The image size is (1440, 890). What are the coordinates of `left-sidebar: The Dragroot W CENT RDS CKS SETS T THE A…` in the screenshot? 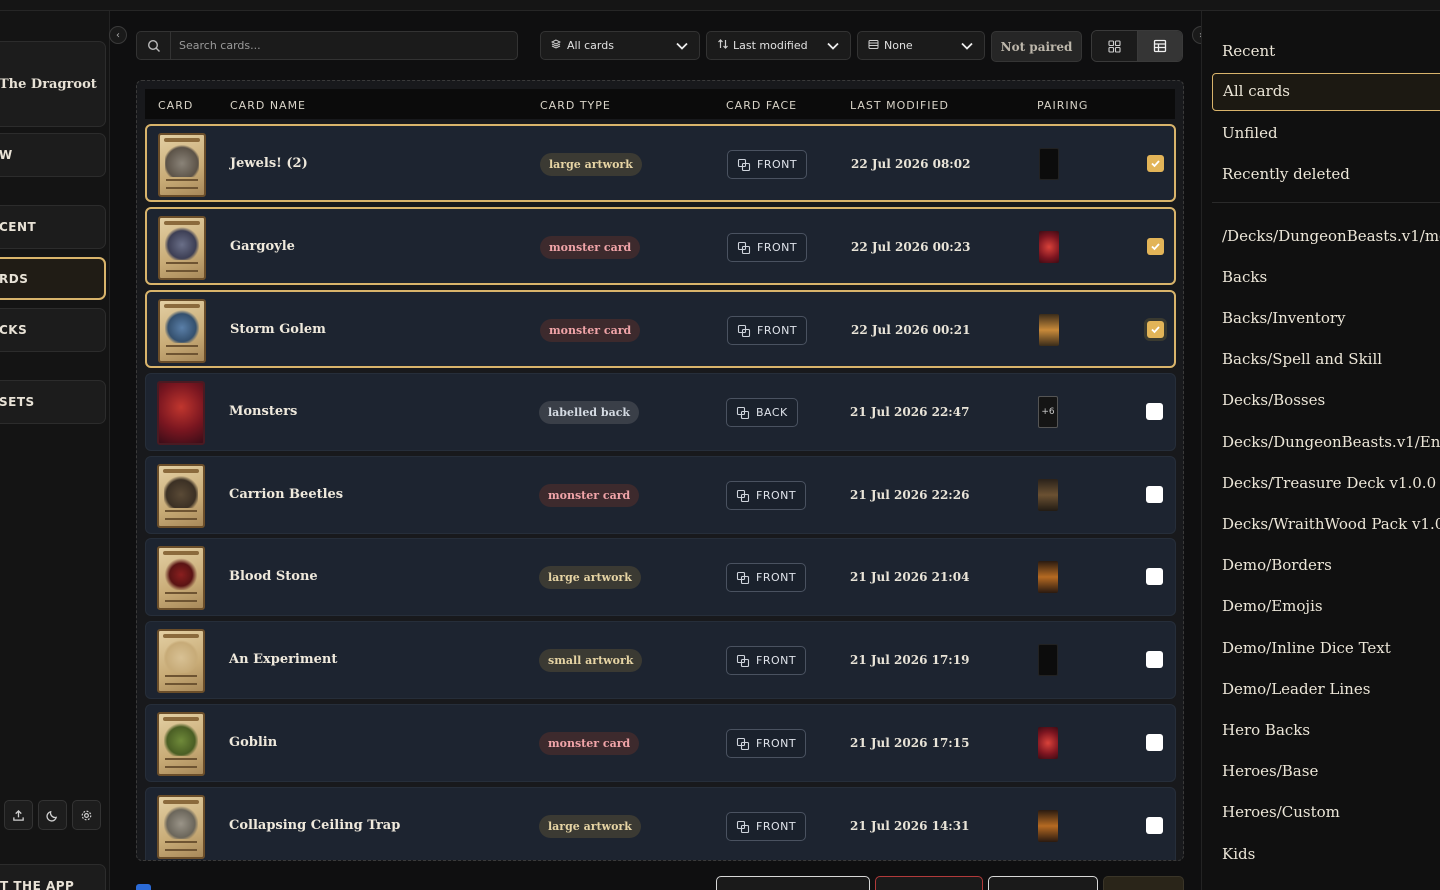 It's located at (55, 450).